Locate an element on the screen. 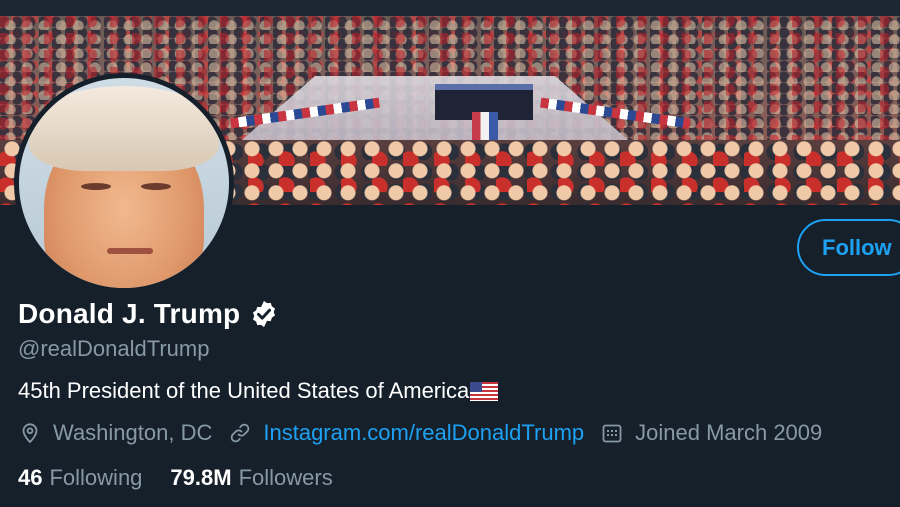  avatar-mouth is located at coordinates (130, 251).